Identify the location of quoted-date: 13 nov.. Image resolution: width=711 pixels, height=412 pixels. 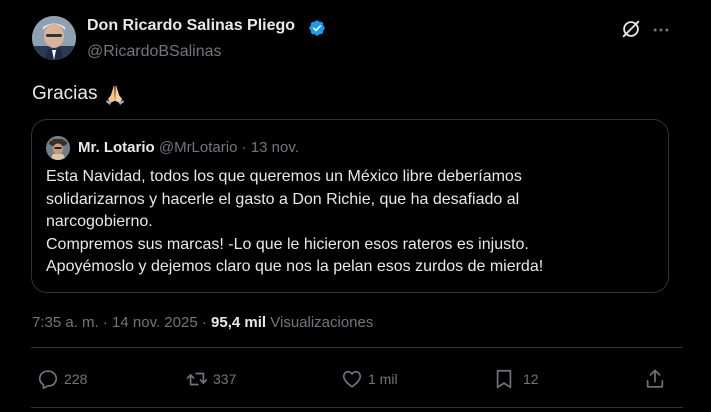
(275, 147).